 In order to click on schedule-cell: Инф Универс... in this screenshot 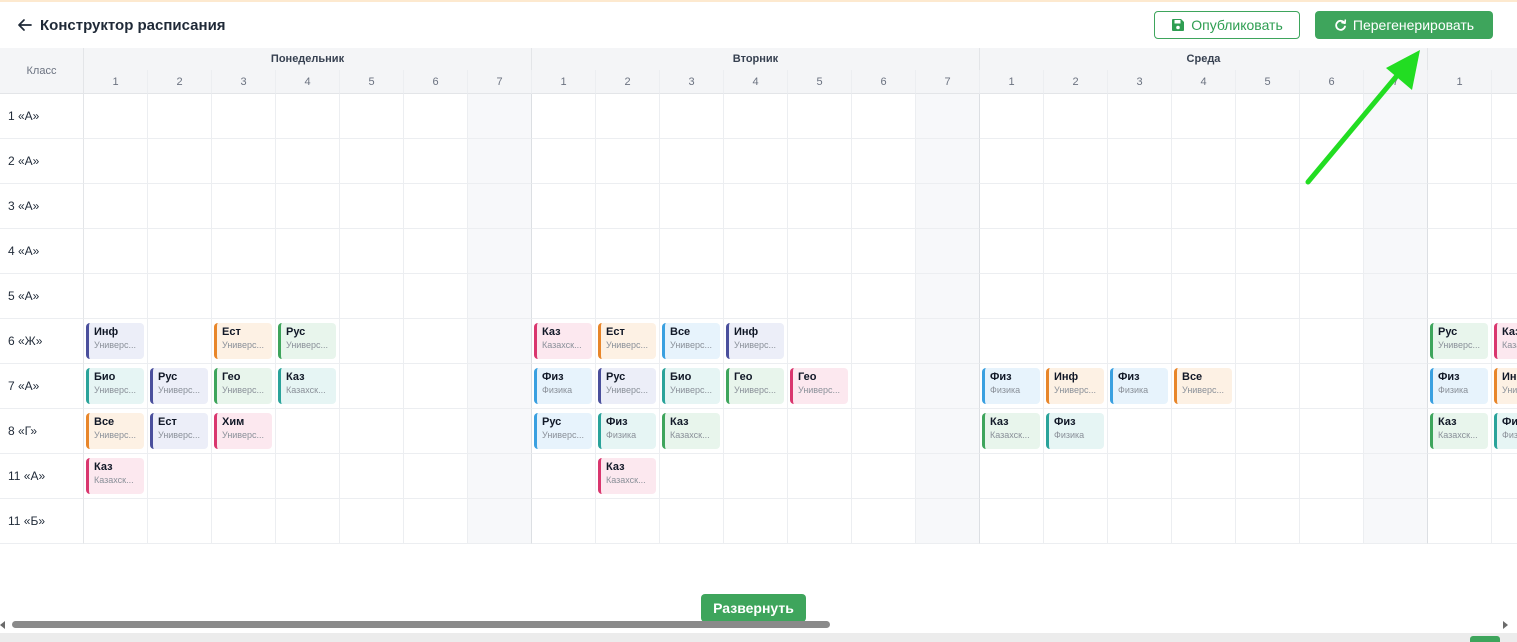, I will do `click(756, 341)`.